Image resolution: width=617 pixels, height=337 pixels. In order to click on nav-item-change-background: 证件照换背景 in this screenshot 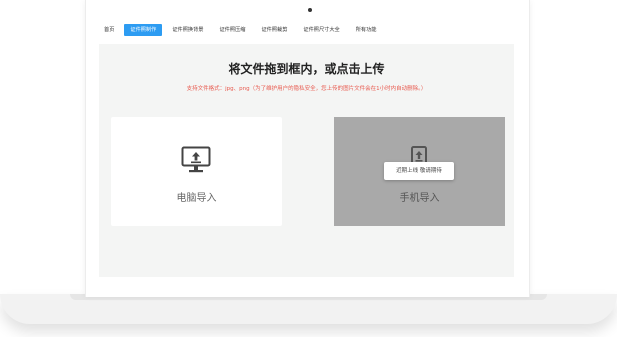, I will do `click(187, 30)`.